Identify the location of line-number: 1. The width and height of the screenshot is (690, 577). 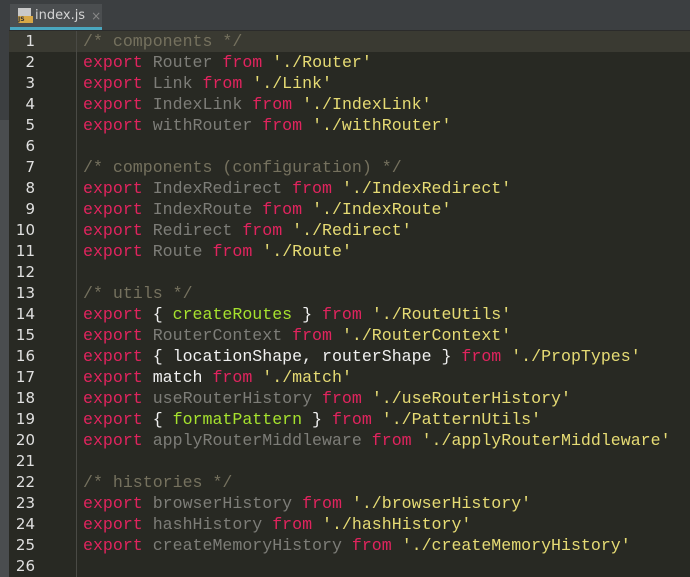
(42, 41).